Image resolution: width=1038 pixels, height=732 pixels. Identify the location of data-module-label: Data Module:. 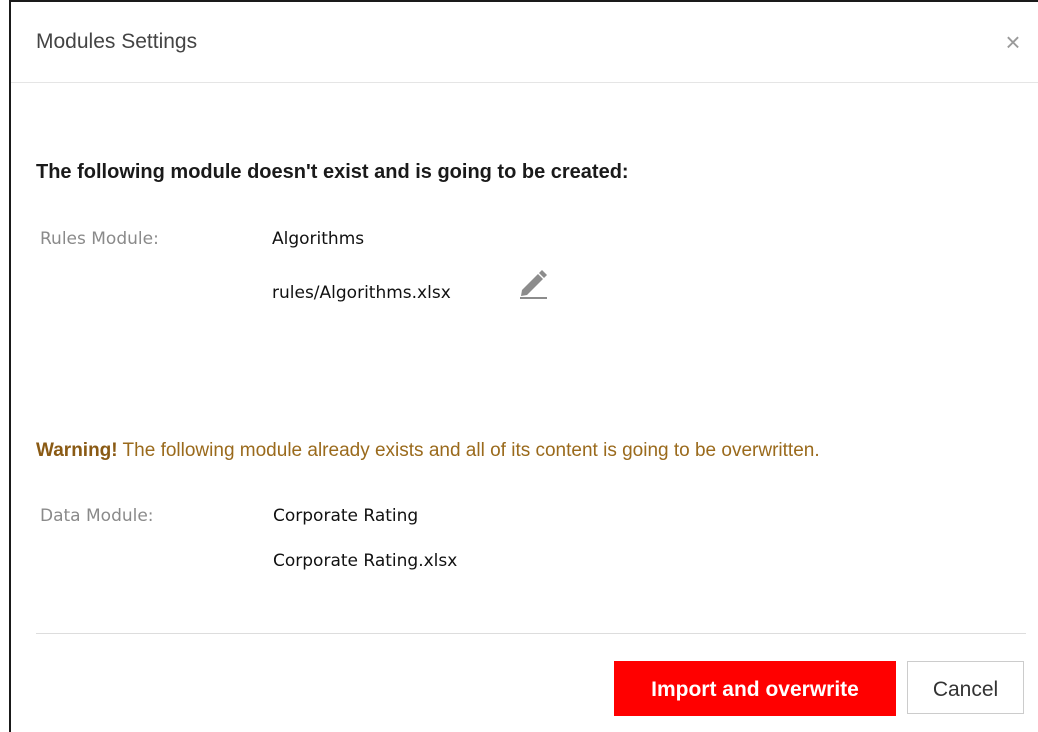
(97, 516).